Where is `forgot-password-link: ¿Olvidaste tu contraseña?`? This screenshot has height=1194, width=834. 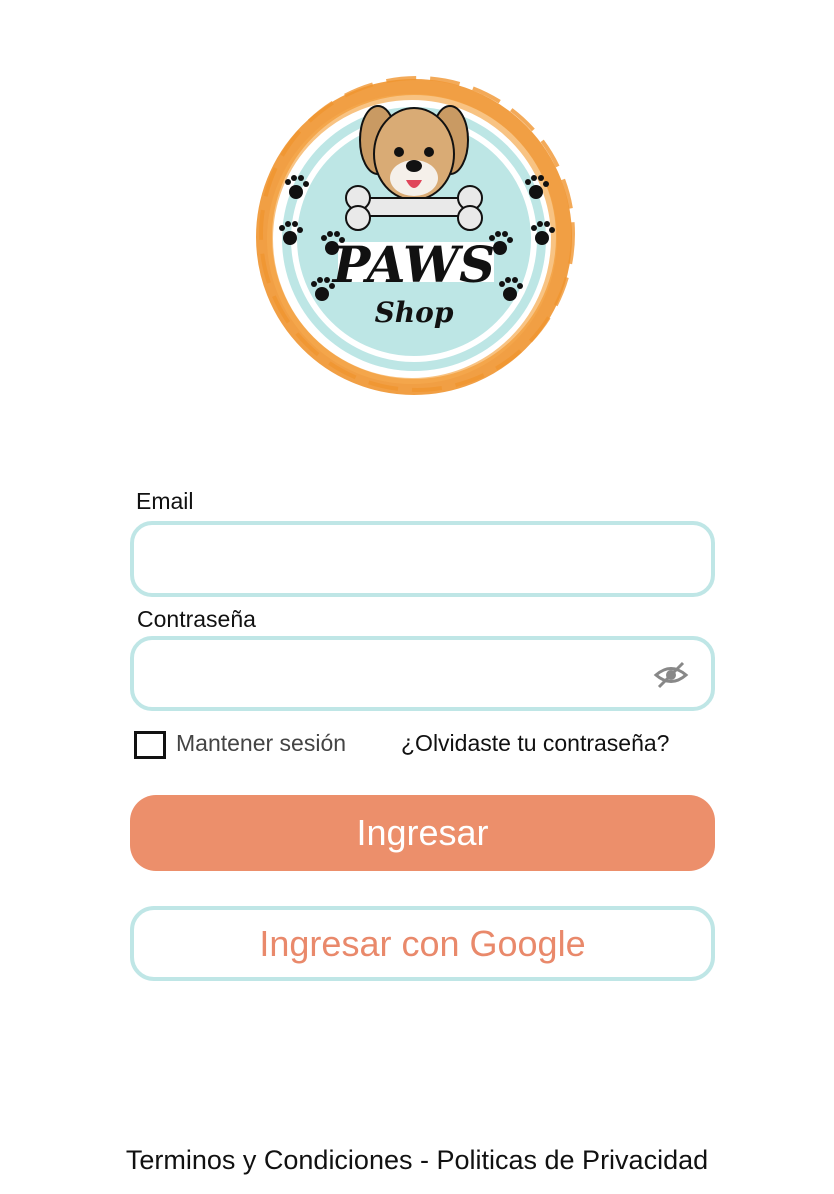 forgot-password-link: ¿Olvidaste tu contraseña? is located at coordinates (535, 743).